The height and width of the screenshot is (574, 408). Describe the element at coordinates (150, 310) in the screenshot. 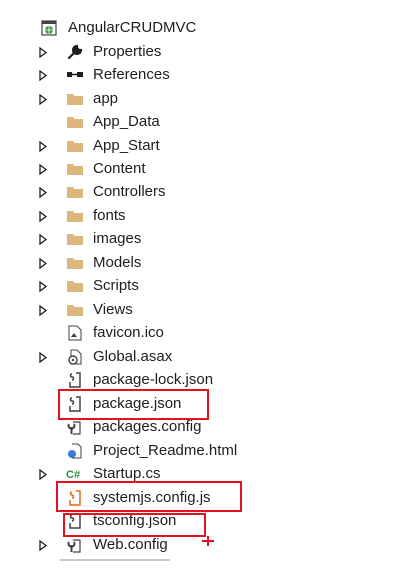

I see `tree-item-folder-views: Views` at that location.